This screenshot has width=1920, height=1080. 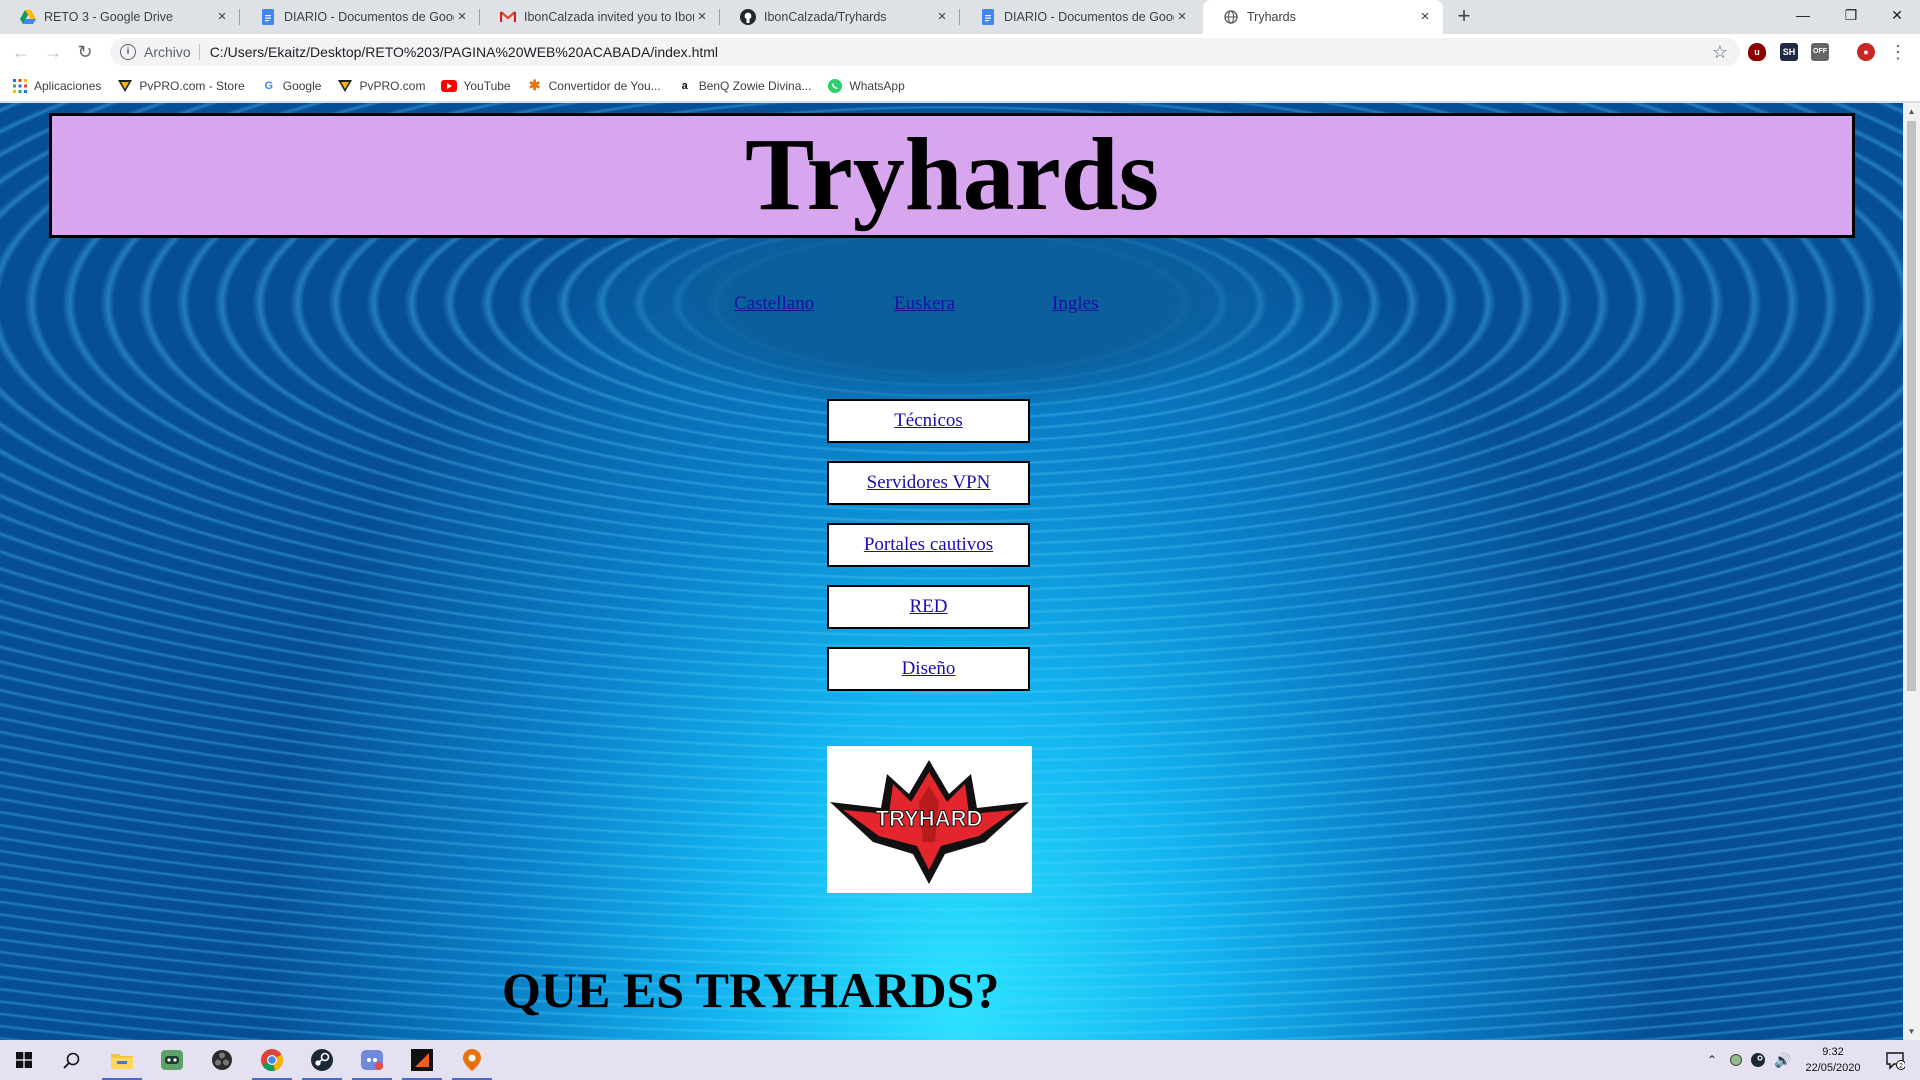 What do you see at coordinates (1866, 52) in the screenshot?
I see `profile-avatar-icon: ●` at bounding box center [1866, 52].